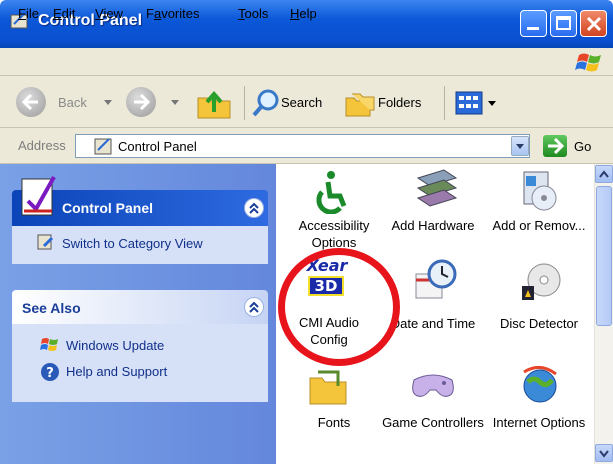  Describe the element at coordinates (539, 422) in the screenshot. I see `item-label: Internet Options` at that location.